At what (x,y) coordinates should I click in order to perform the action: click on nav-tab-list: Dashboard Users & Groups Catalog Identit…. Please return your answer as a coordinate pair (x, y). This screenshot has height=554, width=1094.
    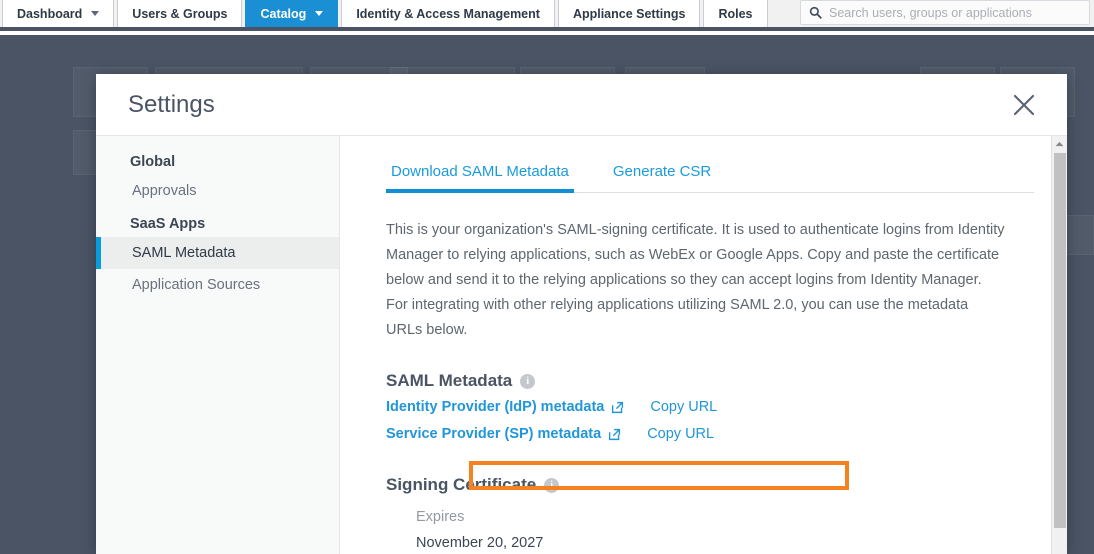
    Looking at the image, I should click on (385, 13).